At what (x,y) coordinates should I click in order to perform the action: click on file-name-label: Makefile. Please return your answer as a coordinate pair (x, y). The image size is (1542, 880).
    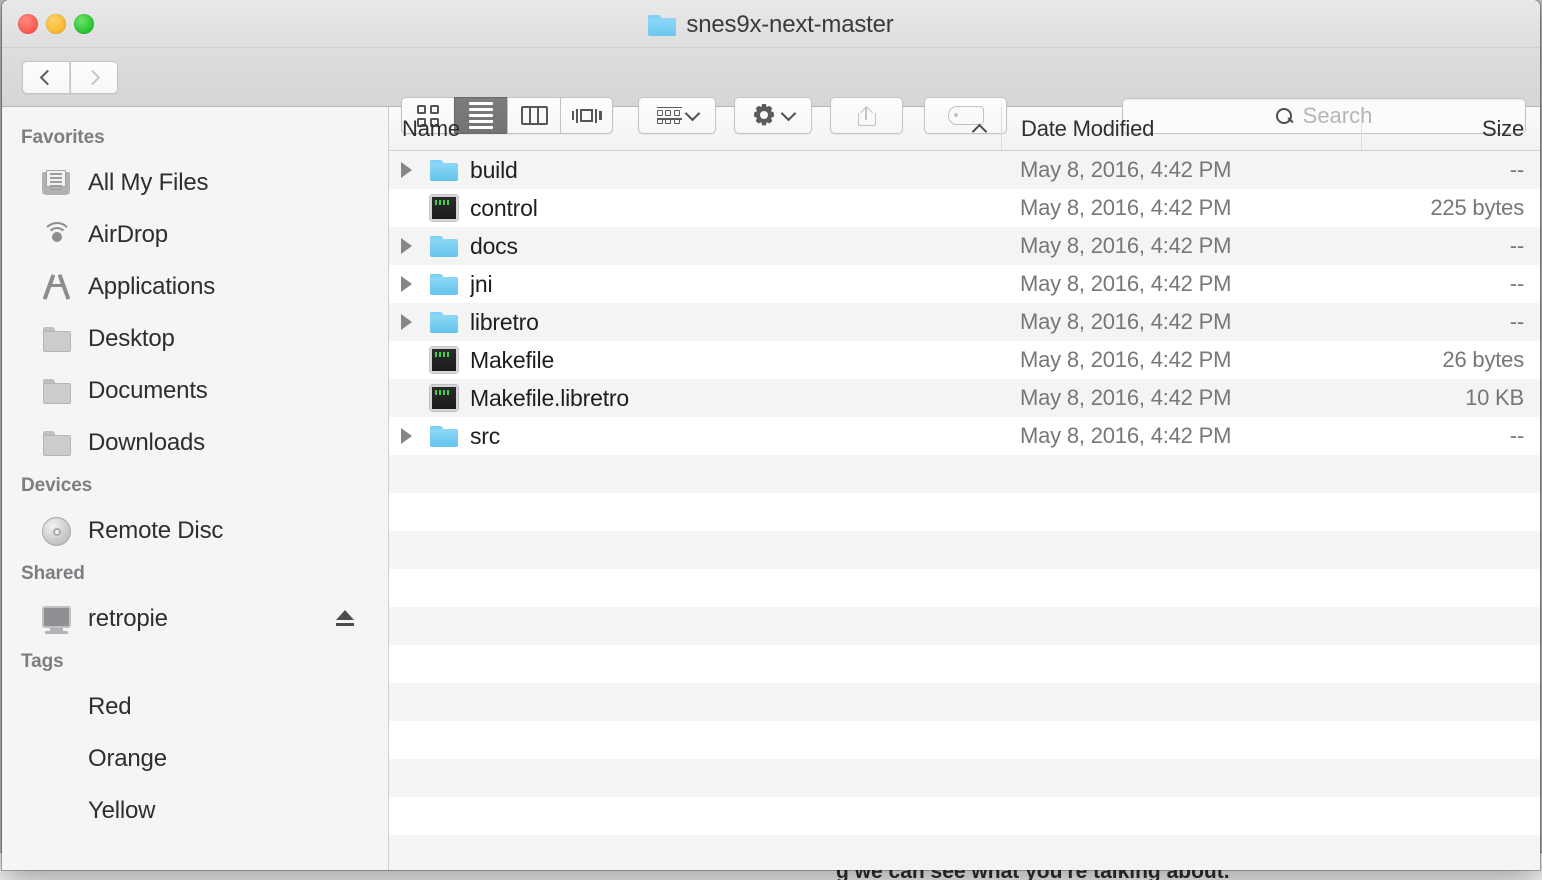
    Looking at the image, I should click on (512, 359).